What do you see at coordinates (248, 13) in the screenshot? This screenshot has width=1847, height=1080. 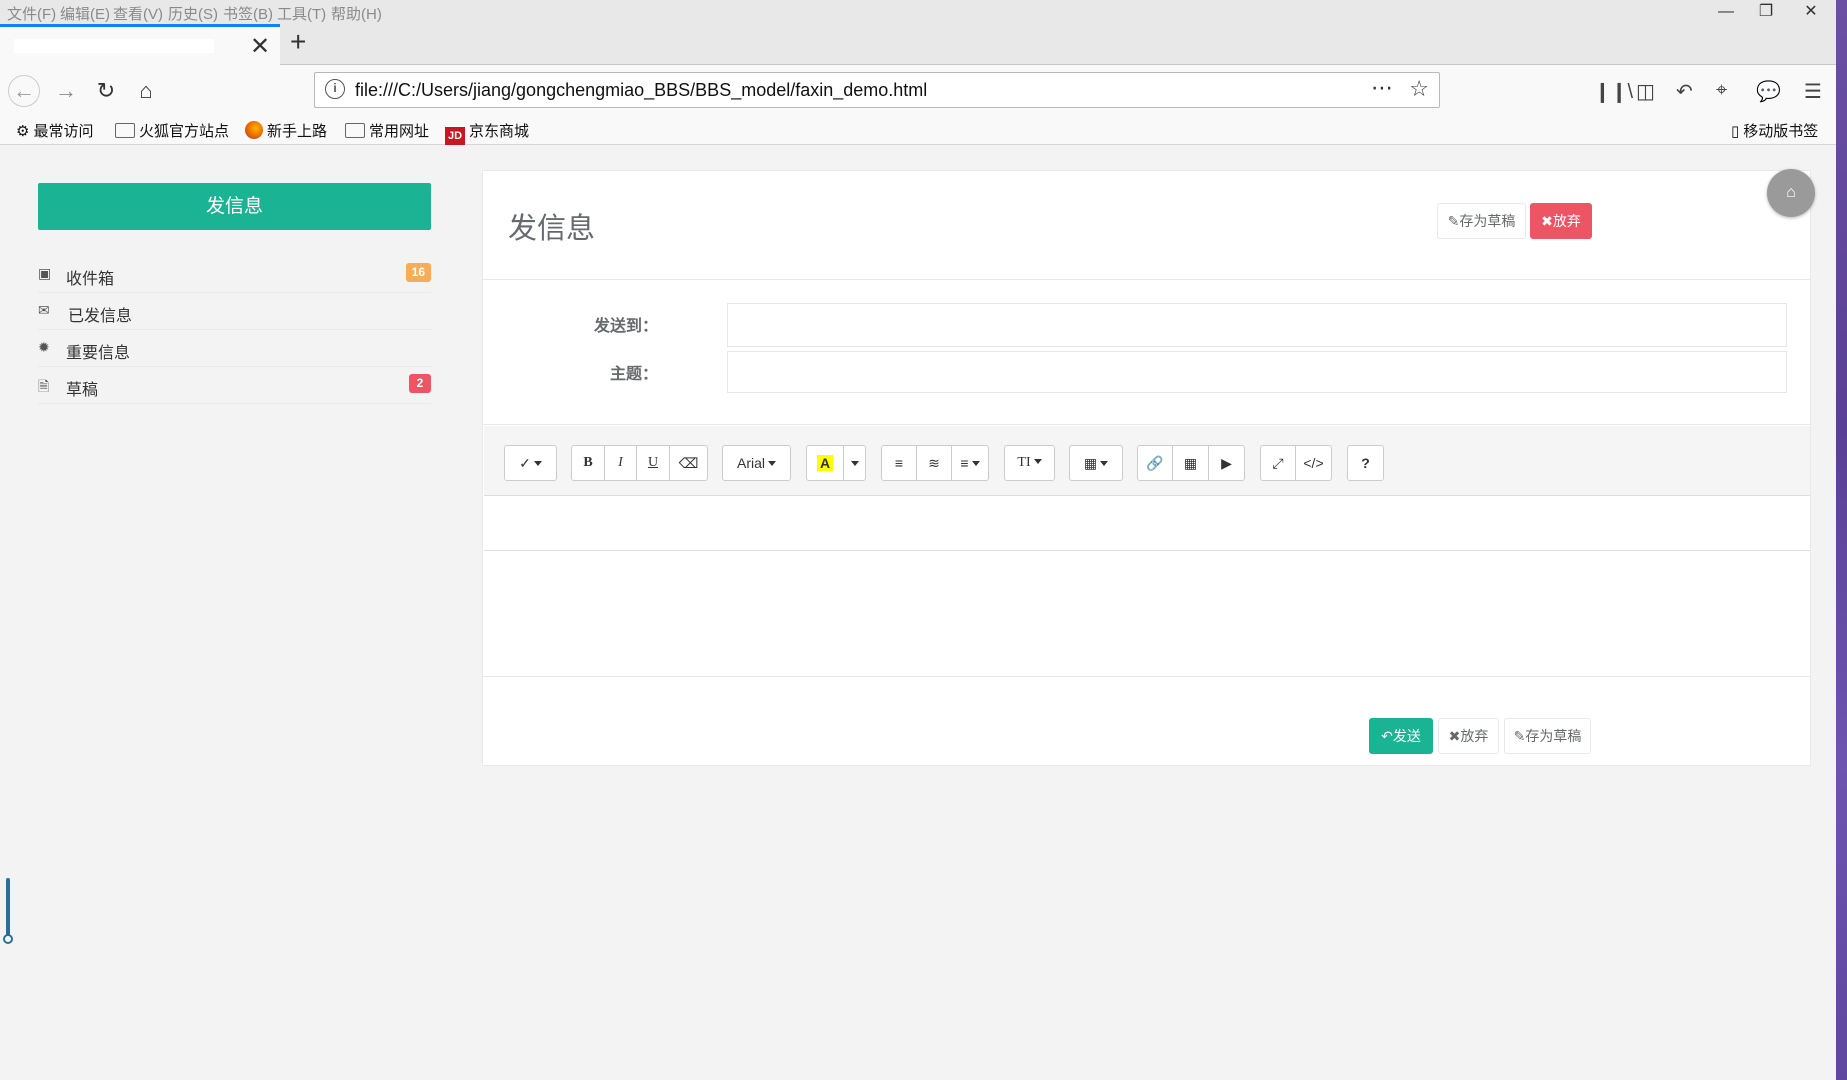 I see `menu-bookmarks: 书签(B)` at bounding box center [248, 13].